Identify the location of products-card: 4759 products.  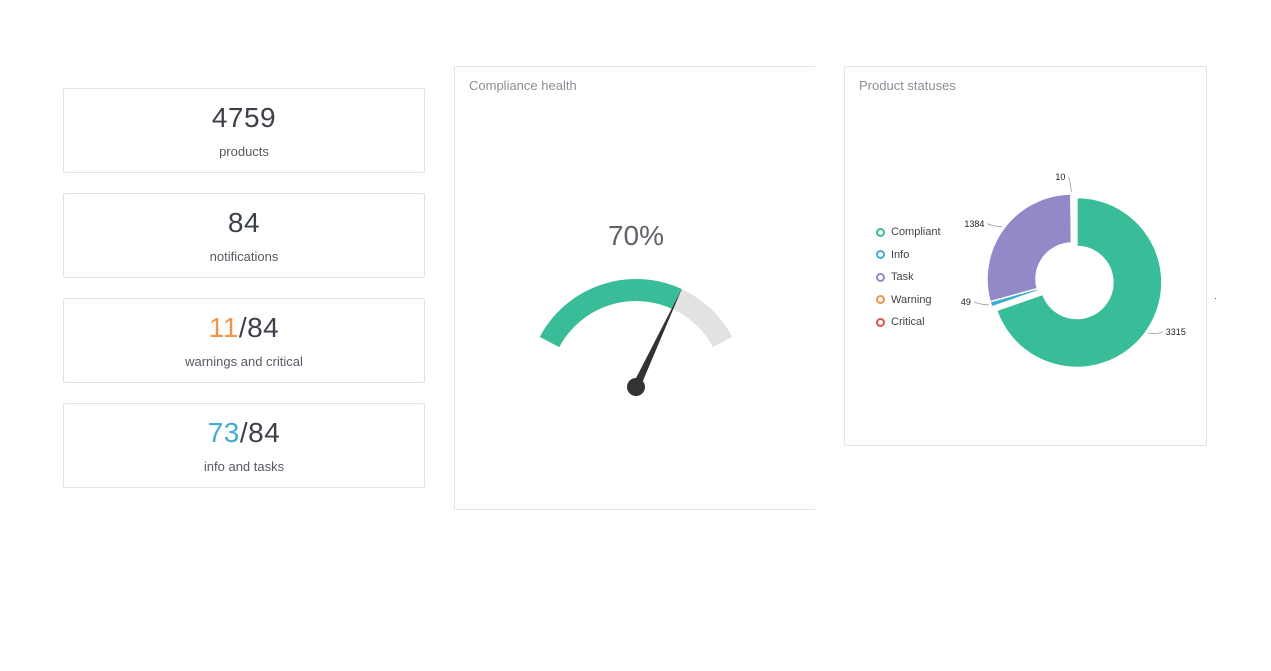
(244, 130).